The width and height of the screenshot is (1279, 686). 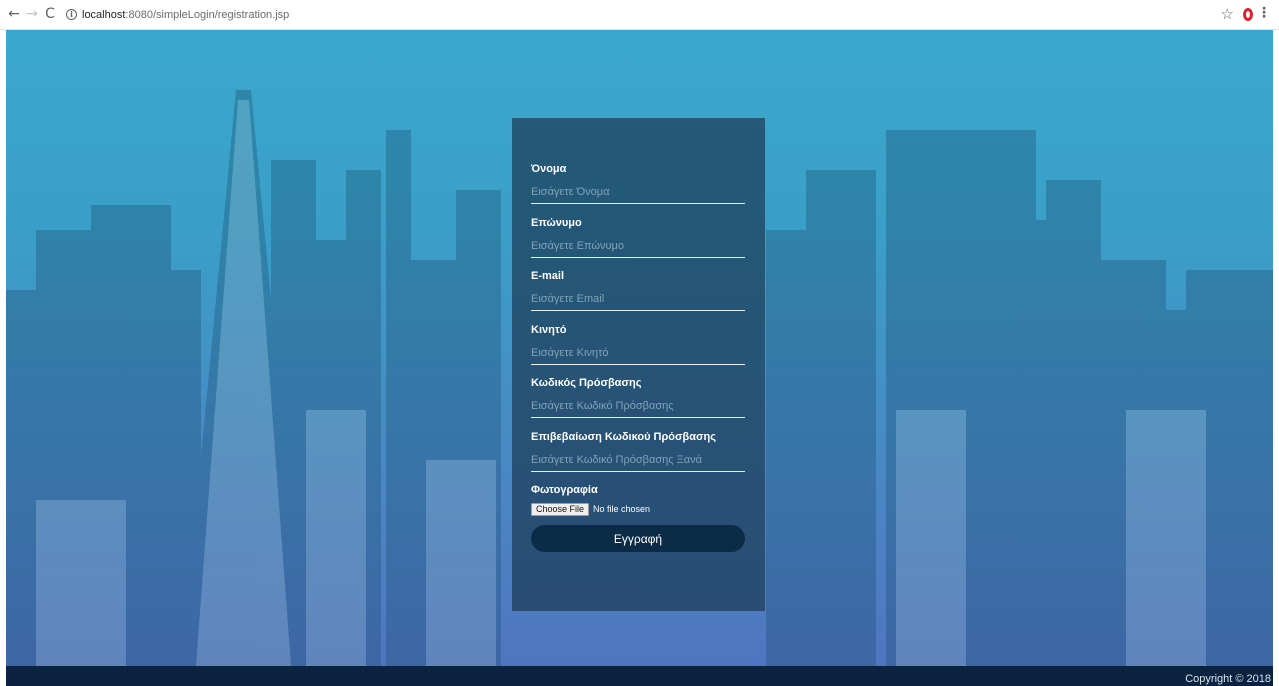 What do you see at coordinates (638, 460) in the screenshot?
I see `confirm-password-input` at bounding box center [638, 460].